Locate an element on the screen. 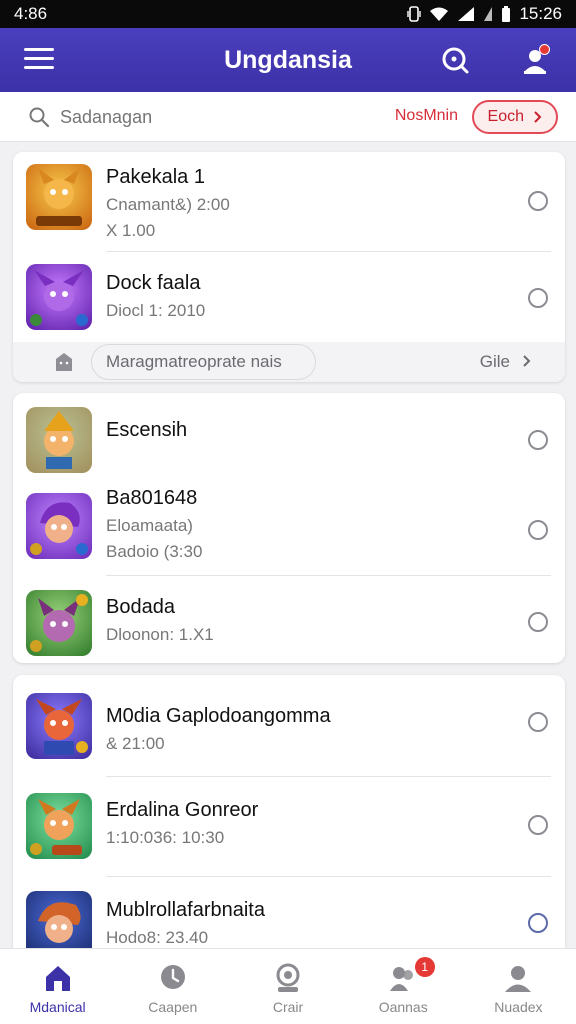 This screenshot has width=576, height=1024. nav-item-clock: Caapen is located at coordinates (172, 986).